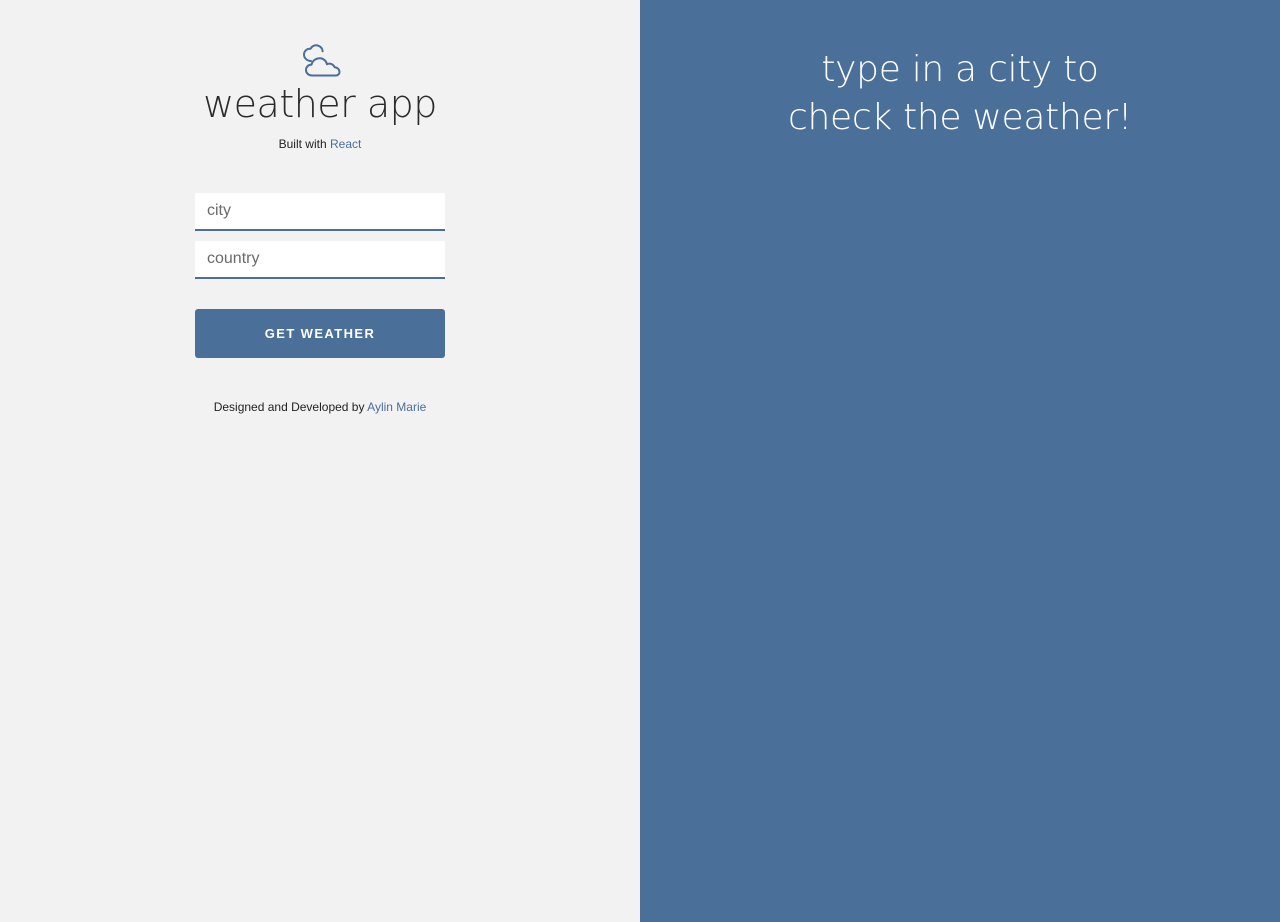 This screenshot has width=1280, height=922. What do you see at coordinates (960, 94) in the screenshot?
I see `empty-state-prompt: type in a city to check the weather!` at bounding box center [960, 94].